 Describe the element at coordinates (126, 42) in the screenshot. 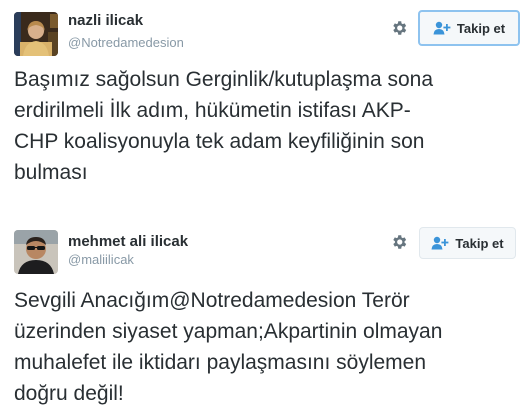

I see `user-handle: @Notredamedesion` at that location.